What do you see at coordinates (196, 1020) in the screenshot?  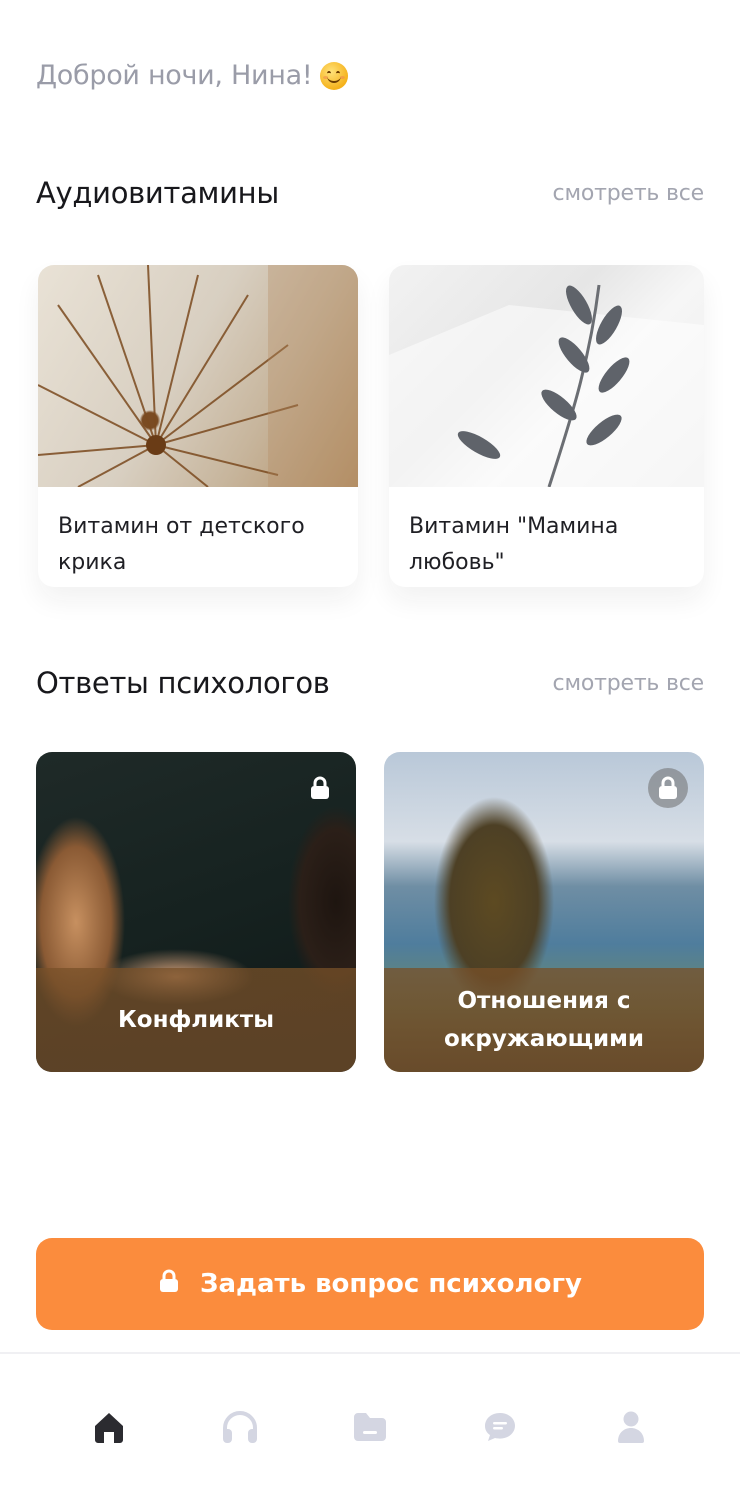 I see `psy-card-title: Конфликты` at bounding box center [196, 1020].